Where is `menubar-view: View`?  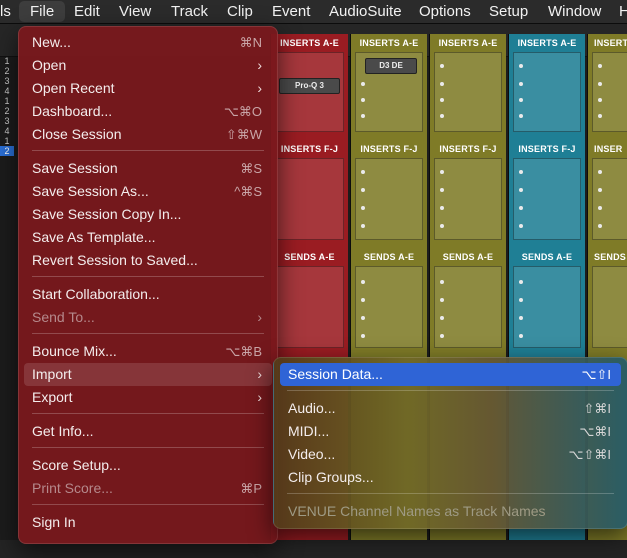
menubar-view: View is located at coordinates (135, 11).